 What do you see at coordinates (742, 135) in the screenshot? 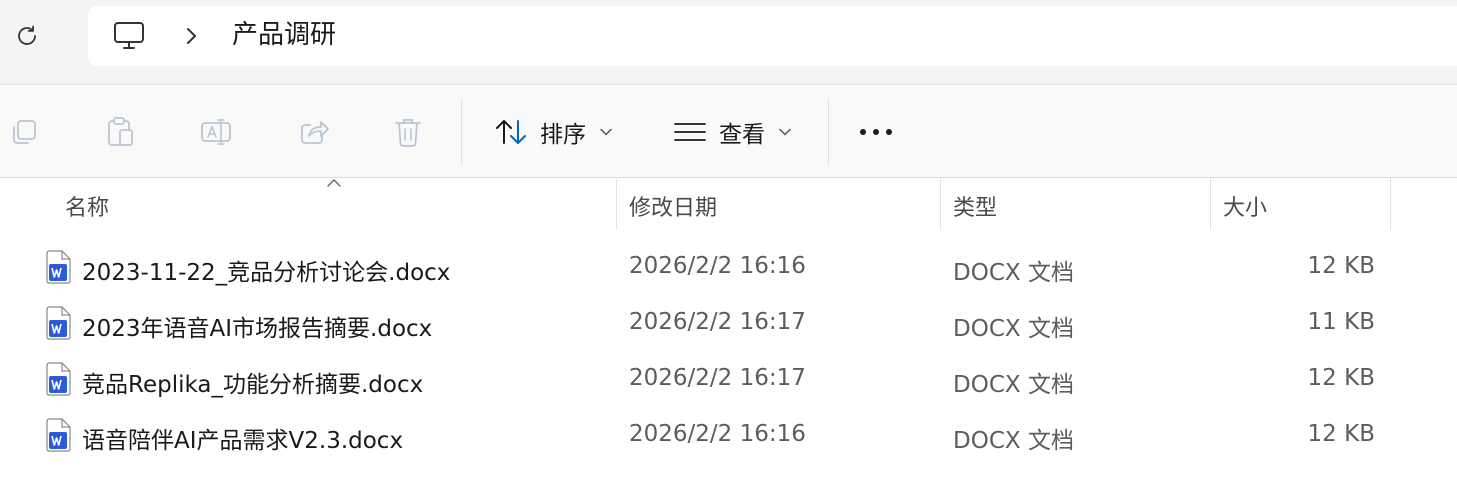
I see `view-label: 查看` at bounding box center [742, 135].